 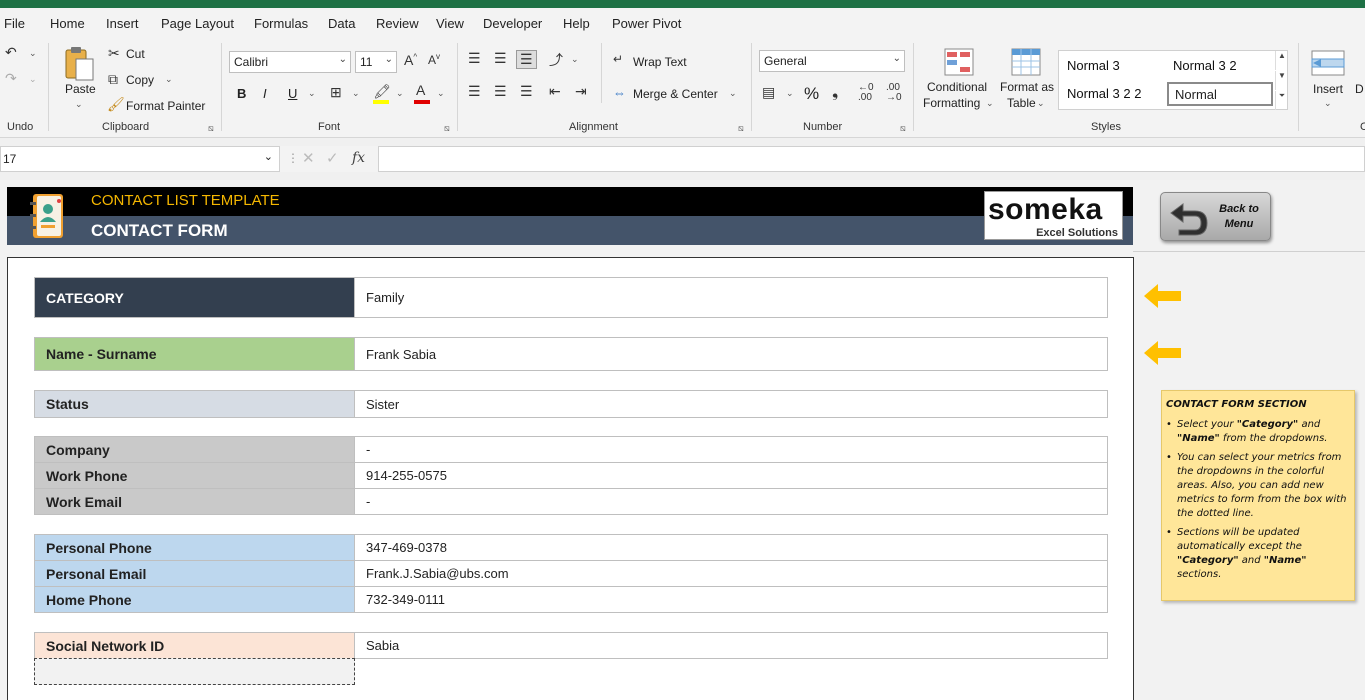 I want to click on gallery-up-icon: ▲, so click(x=1281, y=60).